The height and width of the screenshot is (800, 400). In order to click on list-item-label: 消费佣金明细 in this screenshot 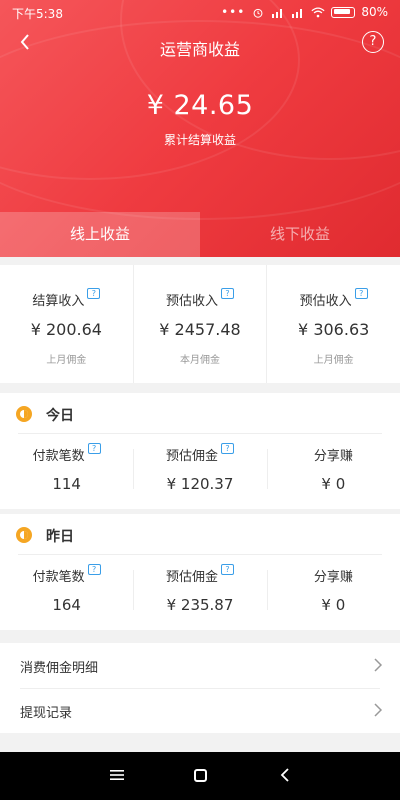, I will do `click(59, 668)`.